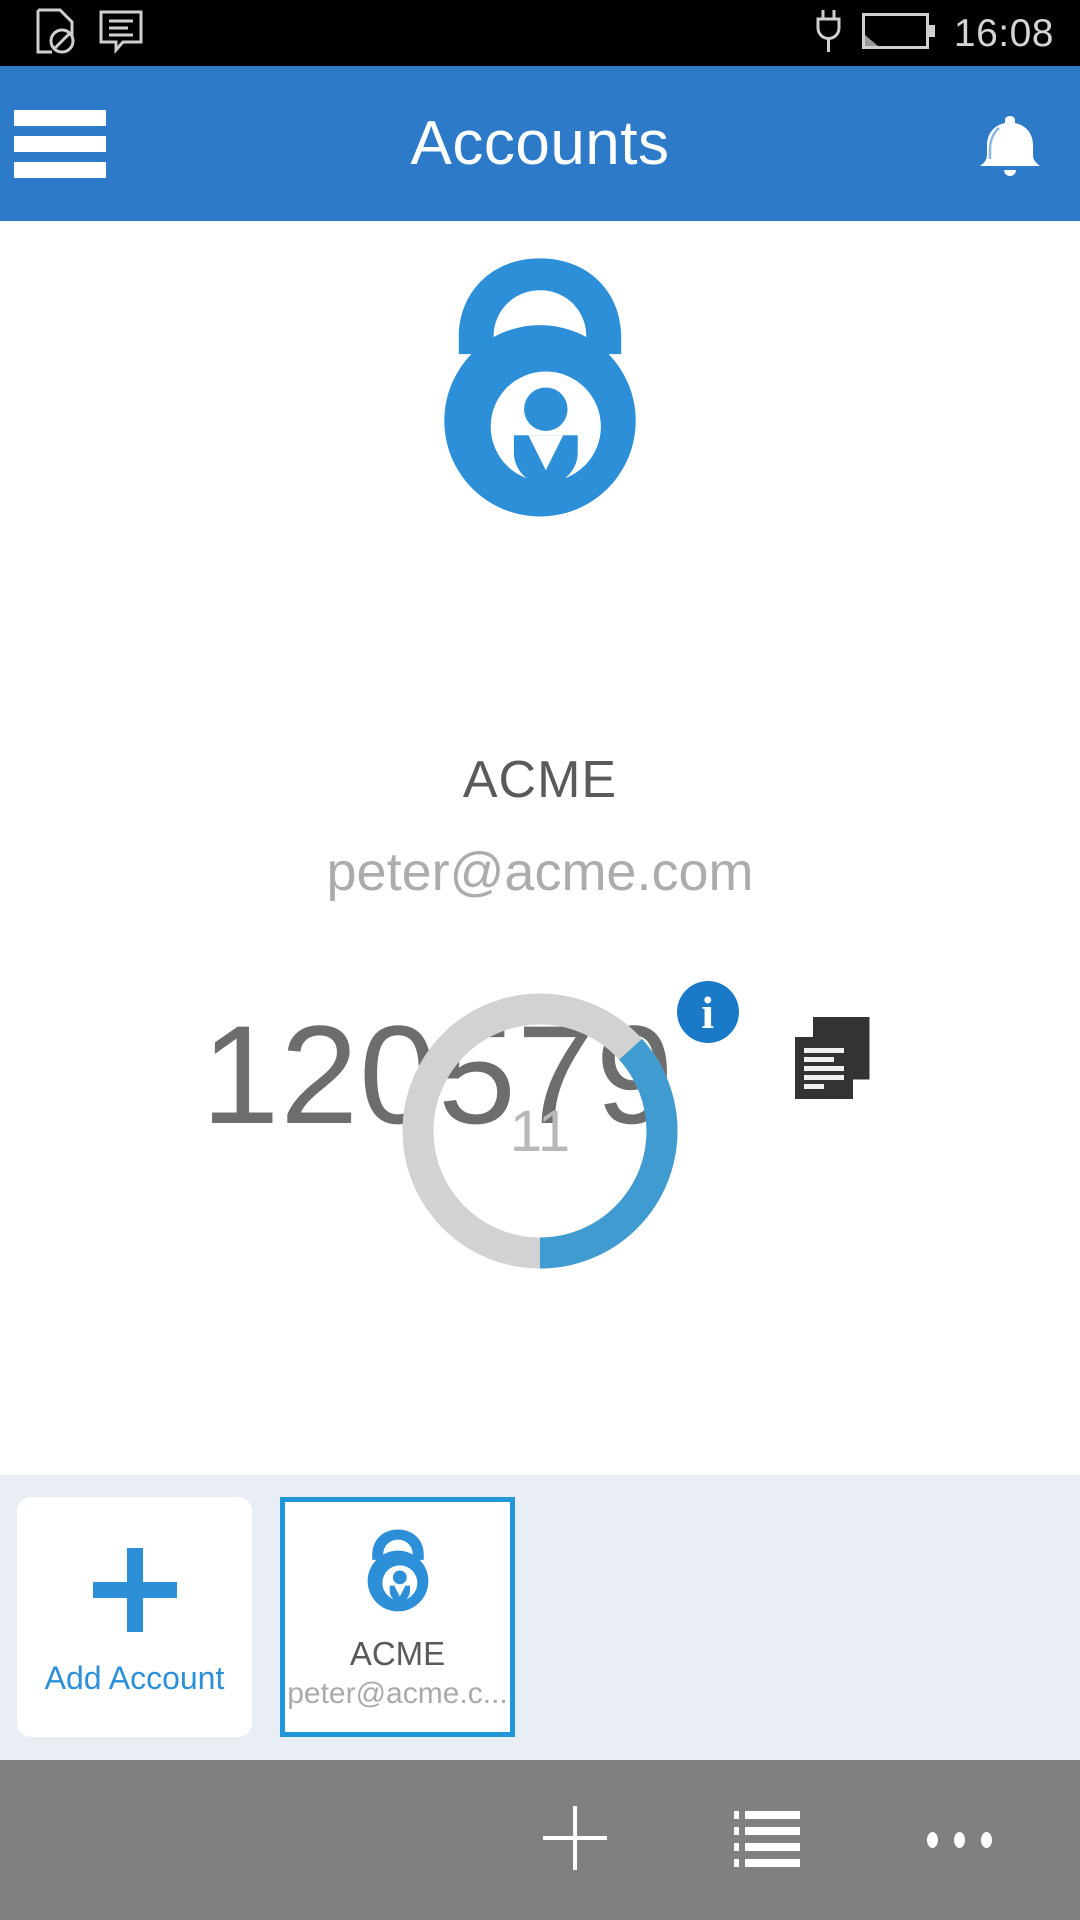  What do you see at coordinates (1003, 33) in the screenshot?
I see `status-bar-clock: 16:08` at bounding box center [1003, 33].